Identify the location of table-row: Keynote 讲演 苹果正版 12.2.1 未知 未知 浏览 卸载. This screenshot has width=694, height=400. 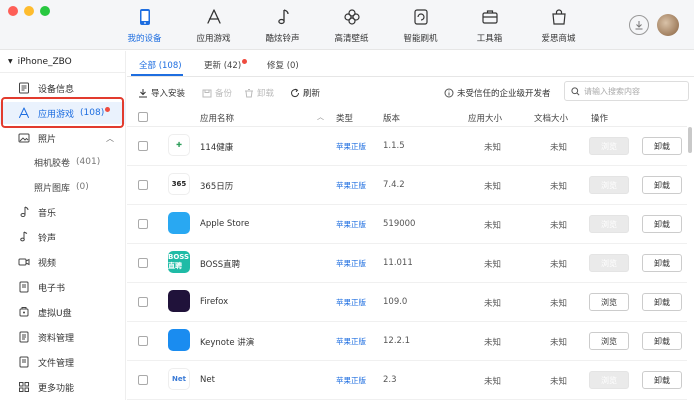
(407, 341).